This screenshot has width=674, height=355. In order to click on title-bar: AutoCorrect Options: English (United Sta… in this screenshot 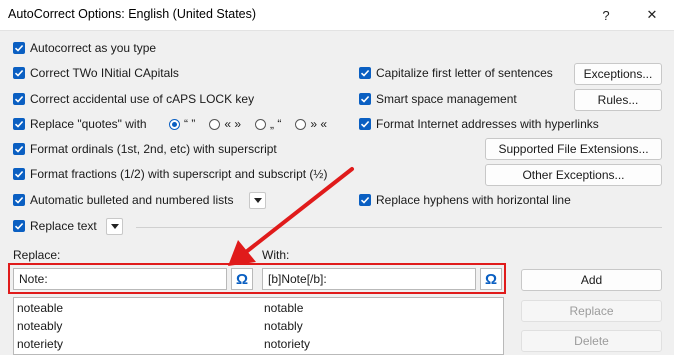, I will do `click(337, 15)`.